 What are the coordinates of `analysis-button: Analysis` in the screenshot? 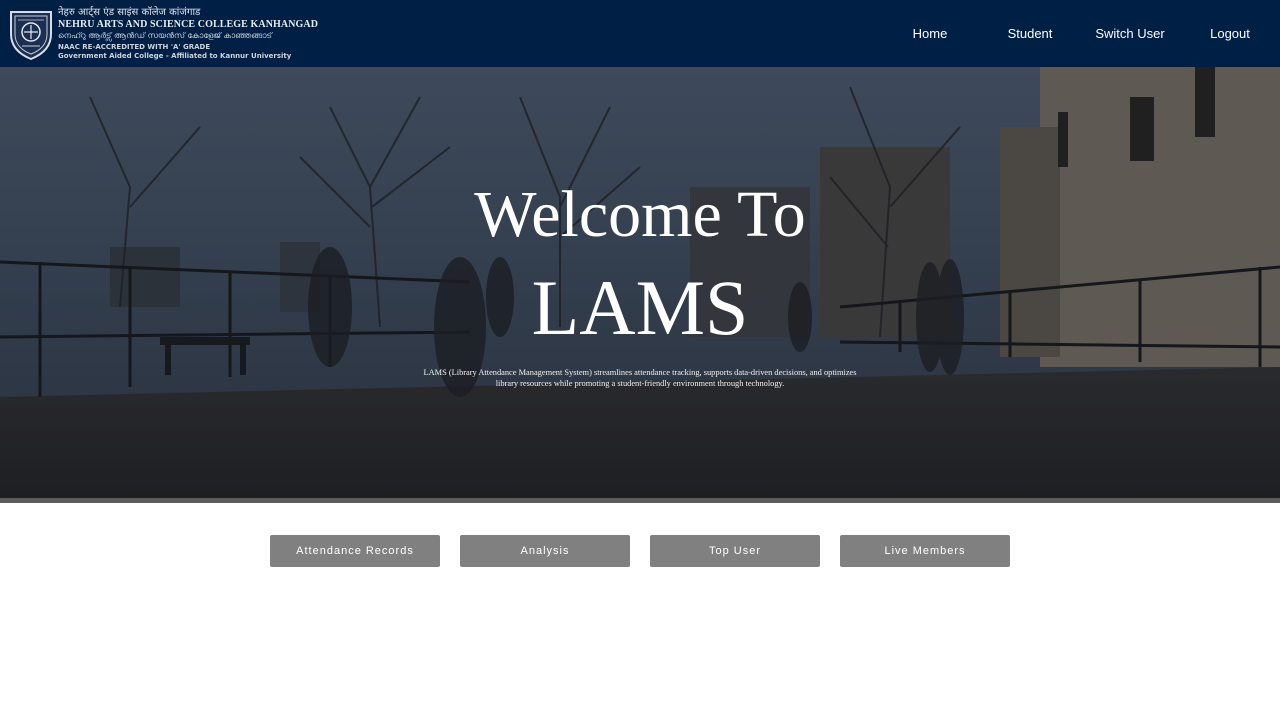 It's located at (545, 551).